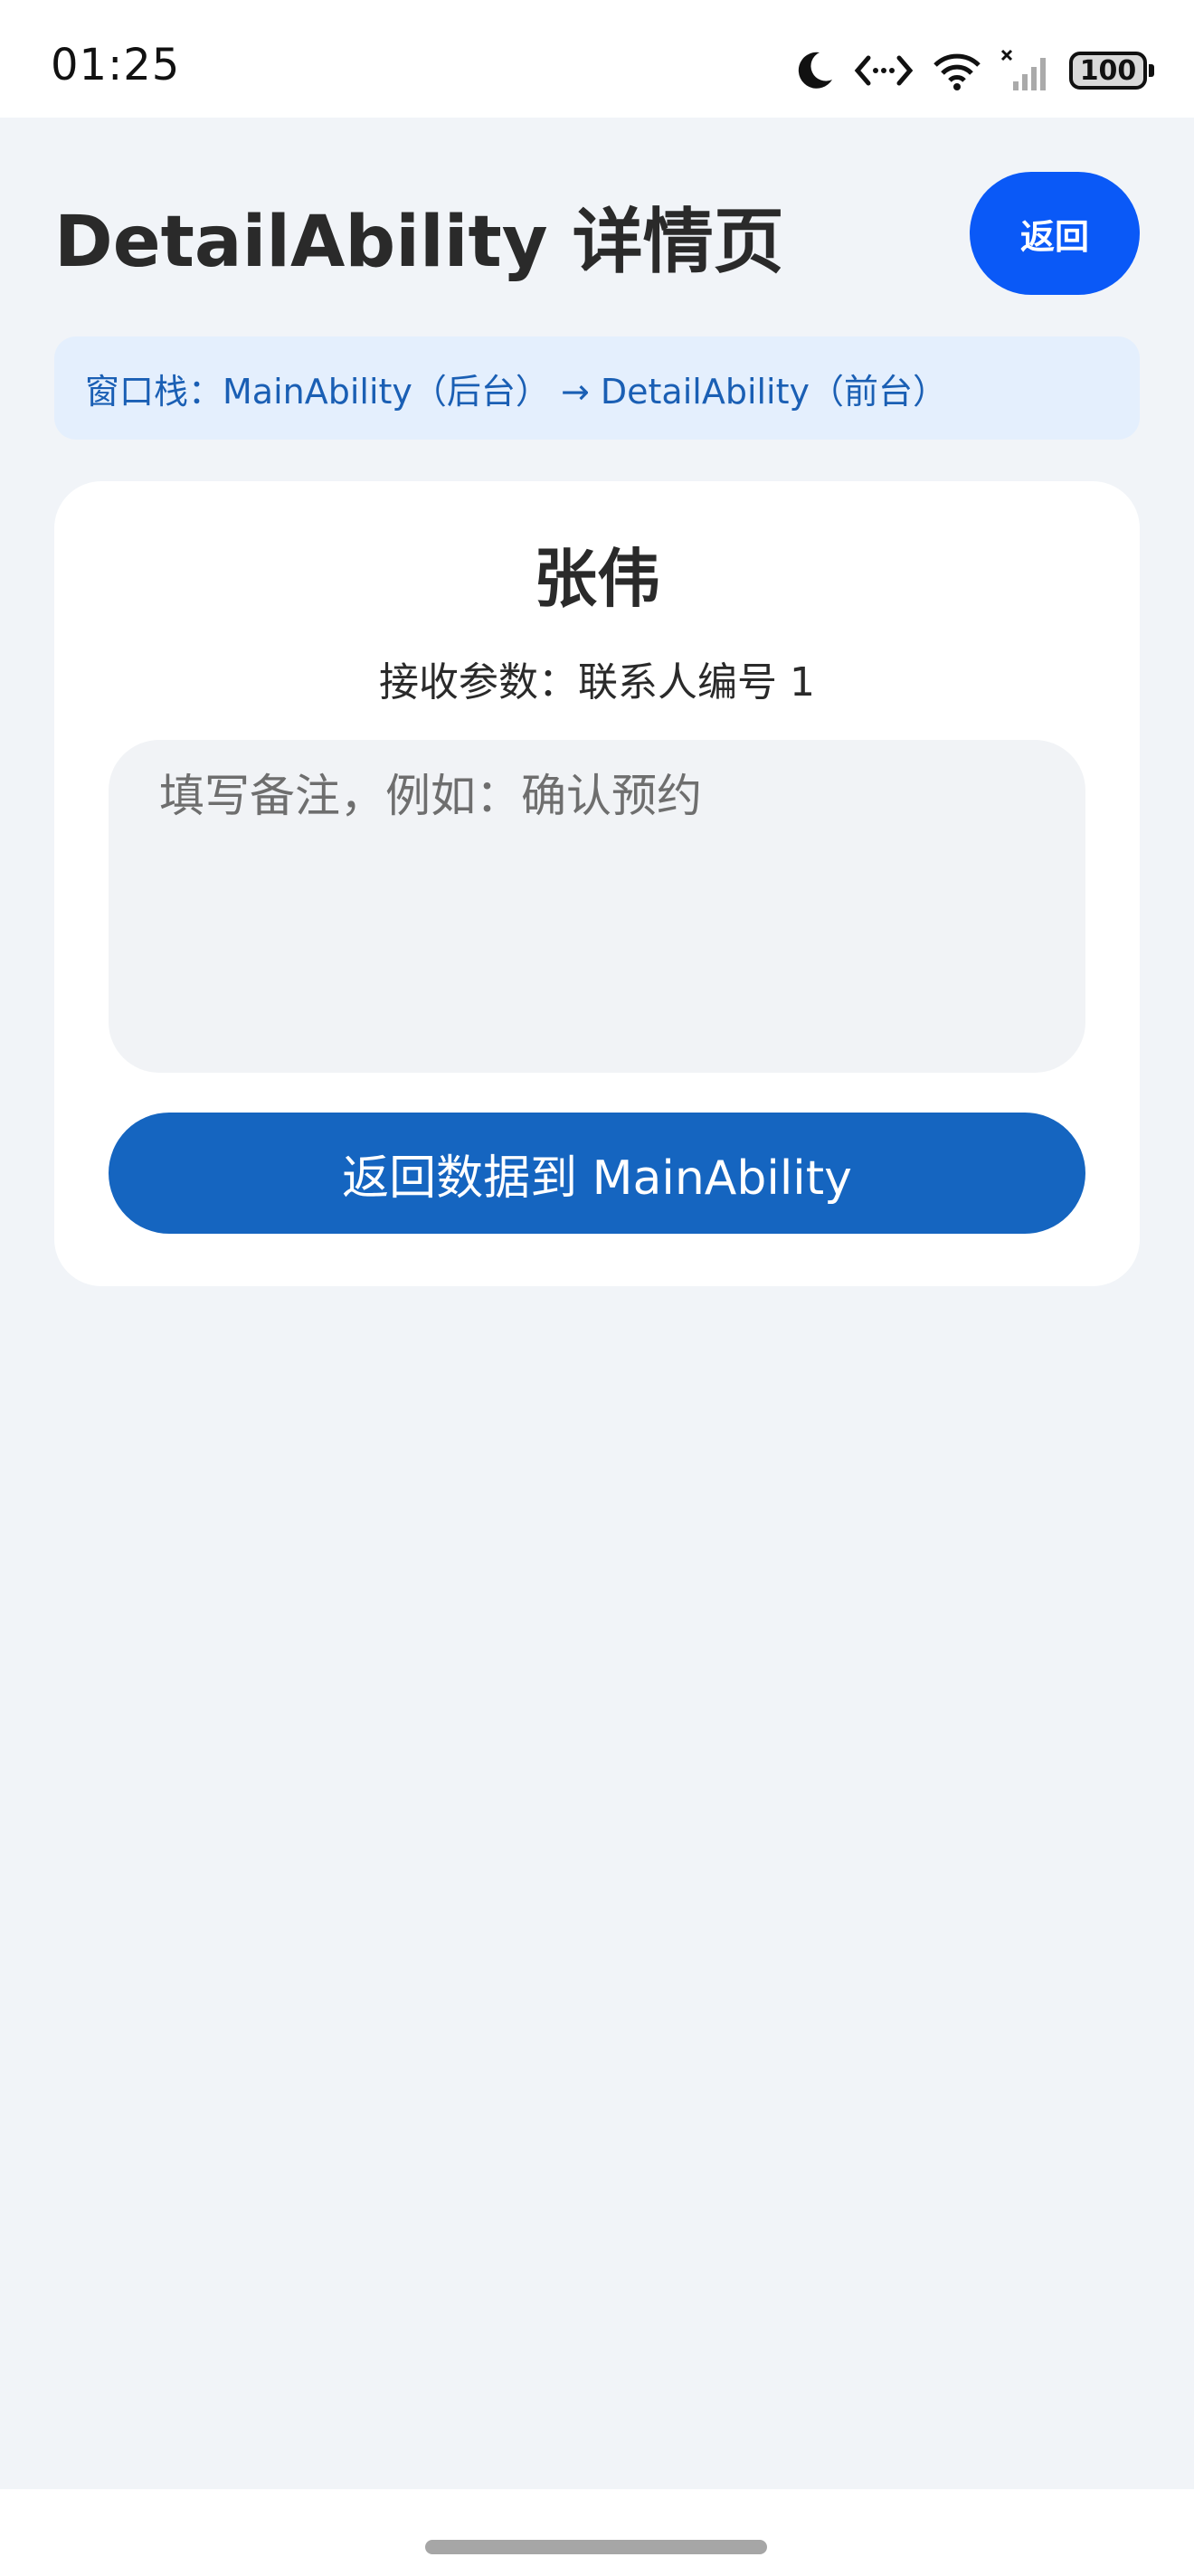  What do you see at coordinates (597, 2533) in the screenshot?
I see `navigation-bar` at bounding box center [597, 2533].